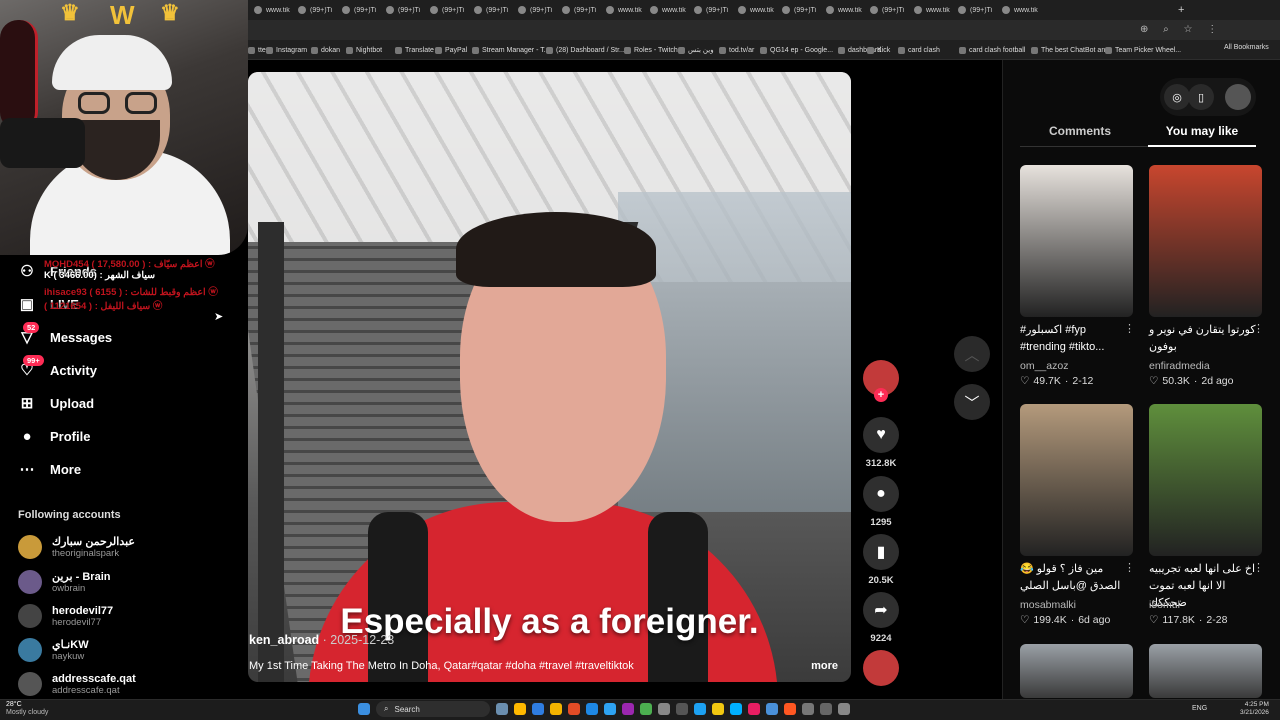  Describe the element at coordinates (1180, 10) in the screenshot. I see `new-tab-button: +` at that location.